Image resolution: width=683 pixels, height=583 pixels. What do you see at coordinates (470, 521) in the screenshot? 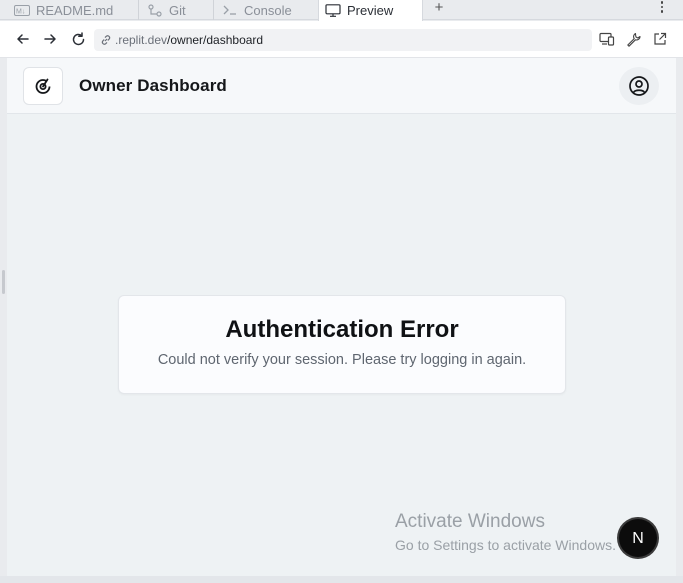
I see `watermark-line1: Activate Windows` at bounding box center [470, 521].